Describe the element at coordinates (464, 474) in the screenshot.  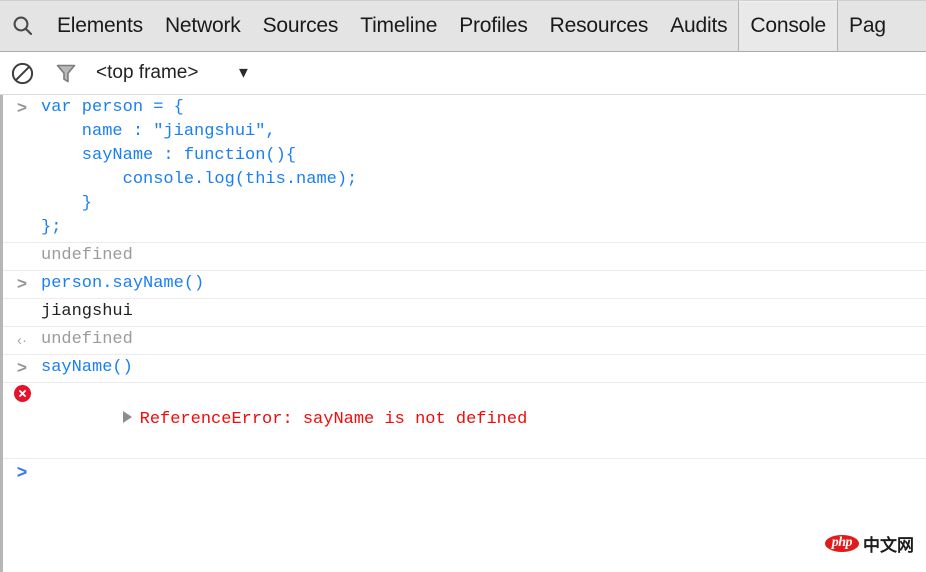
I see `console-input-prompt: >` at that location.